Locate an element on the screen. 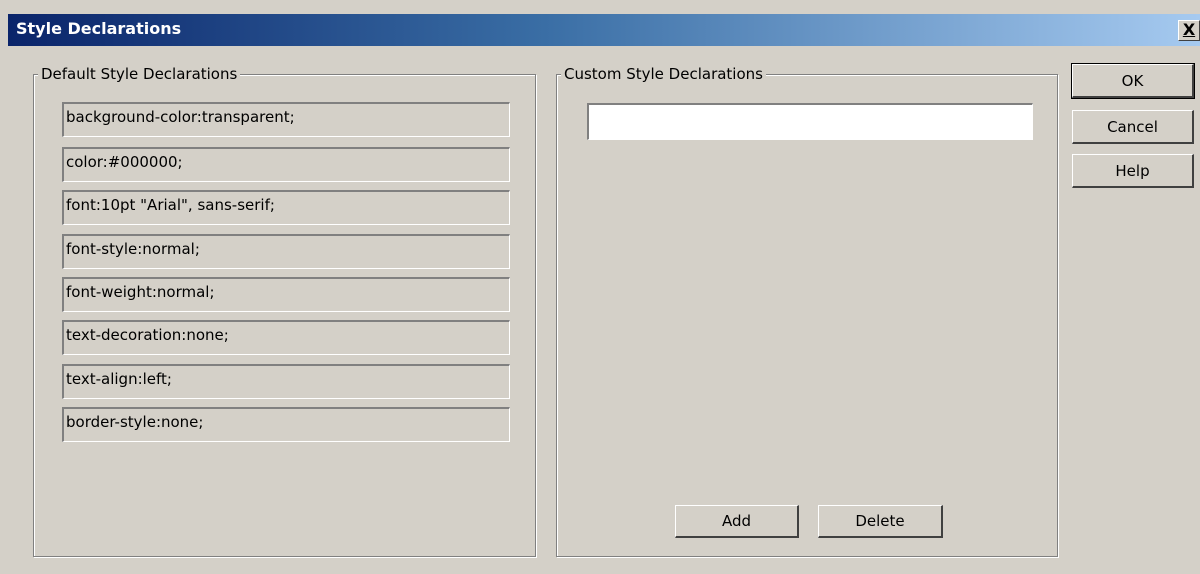 The width and height of the screenshot is (1200, 574). ok-button-label: OK is located at coordinates (1132, 81).